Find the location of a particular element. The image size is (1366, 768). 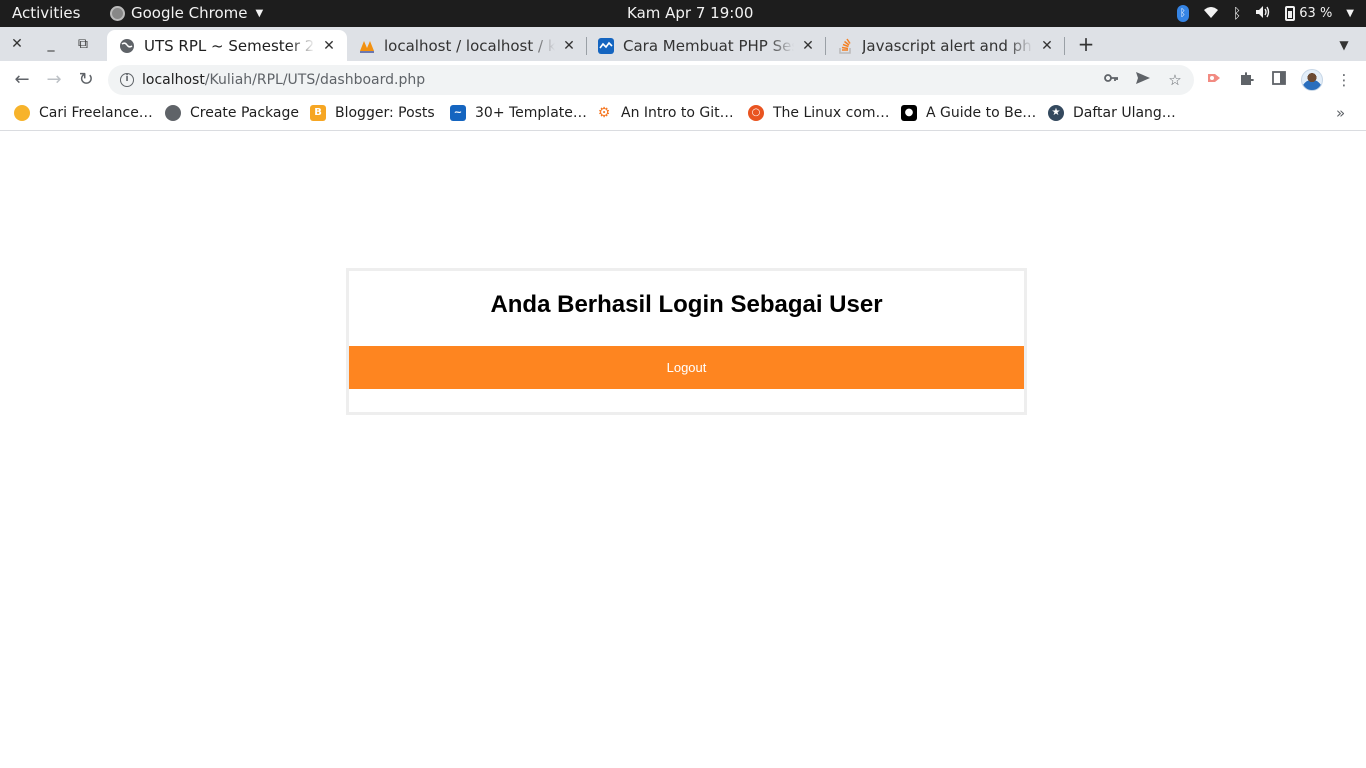

bookmark-star-icon: ☆ is located at coordinates (1175, 80).